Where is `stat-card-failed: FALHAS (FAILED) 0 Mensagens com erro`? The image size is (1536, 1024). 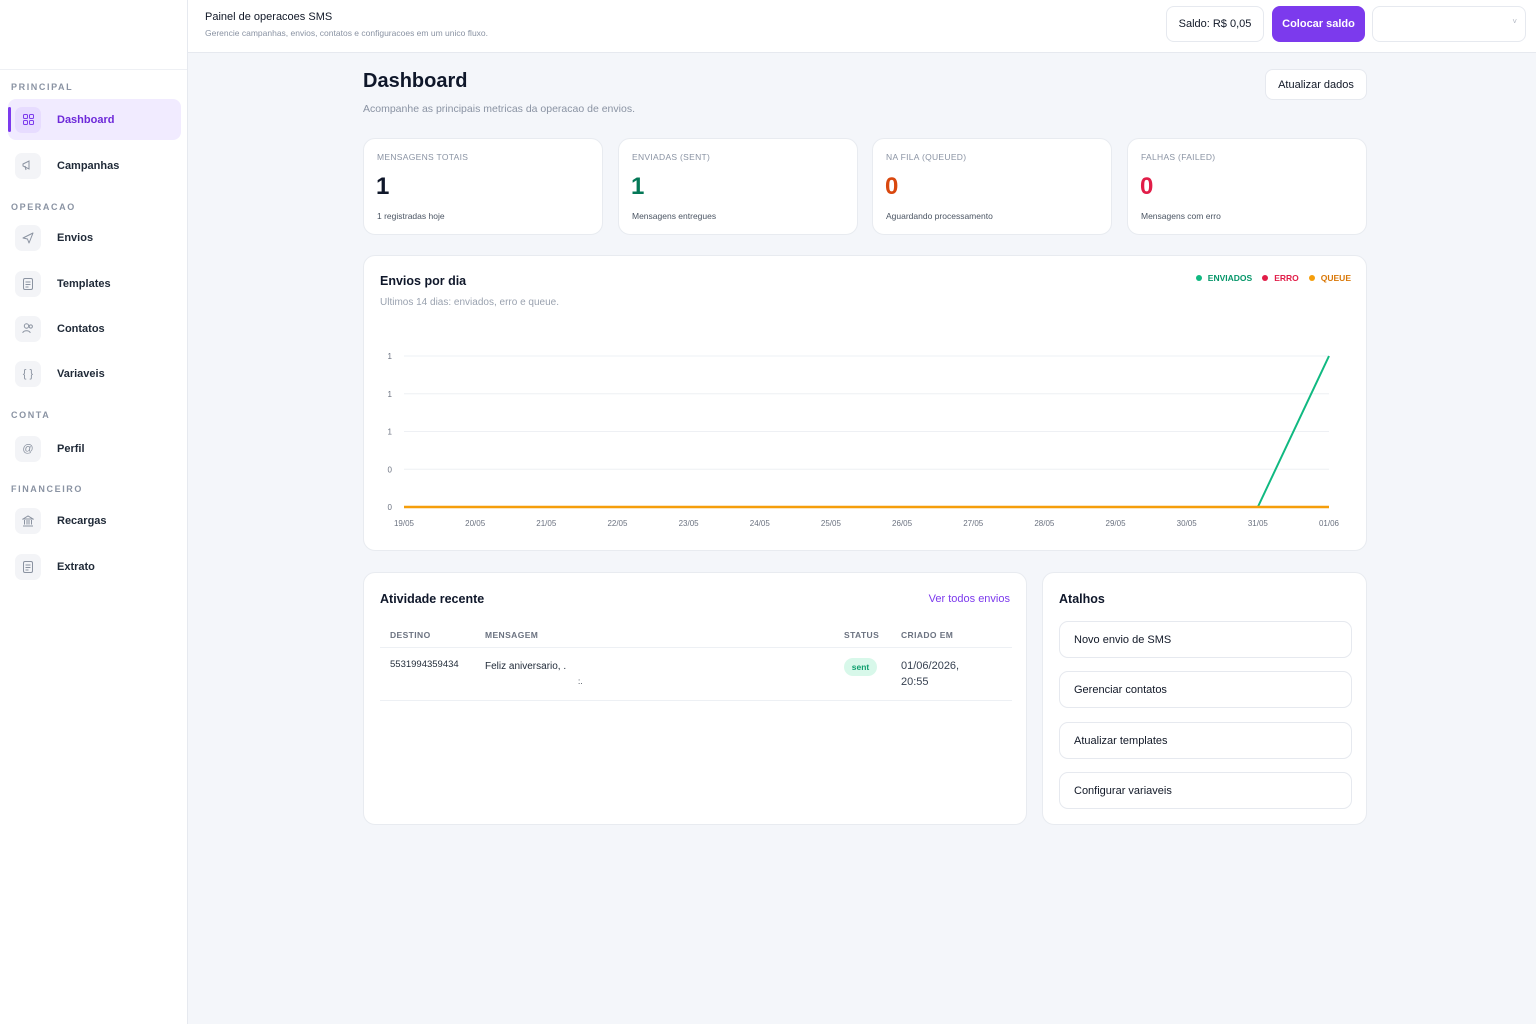 stat-card-failed: FALHAS (FAILED) 0 Mensagens com erro is located at coordinates (1247, 186).